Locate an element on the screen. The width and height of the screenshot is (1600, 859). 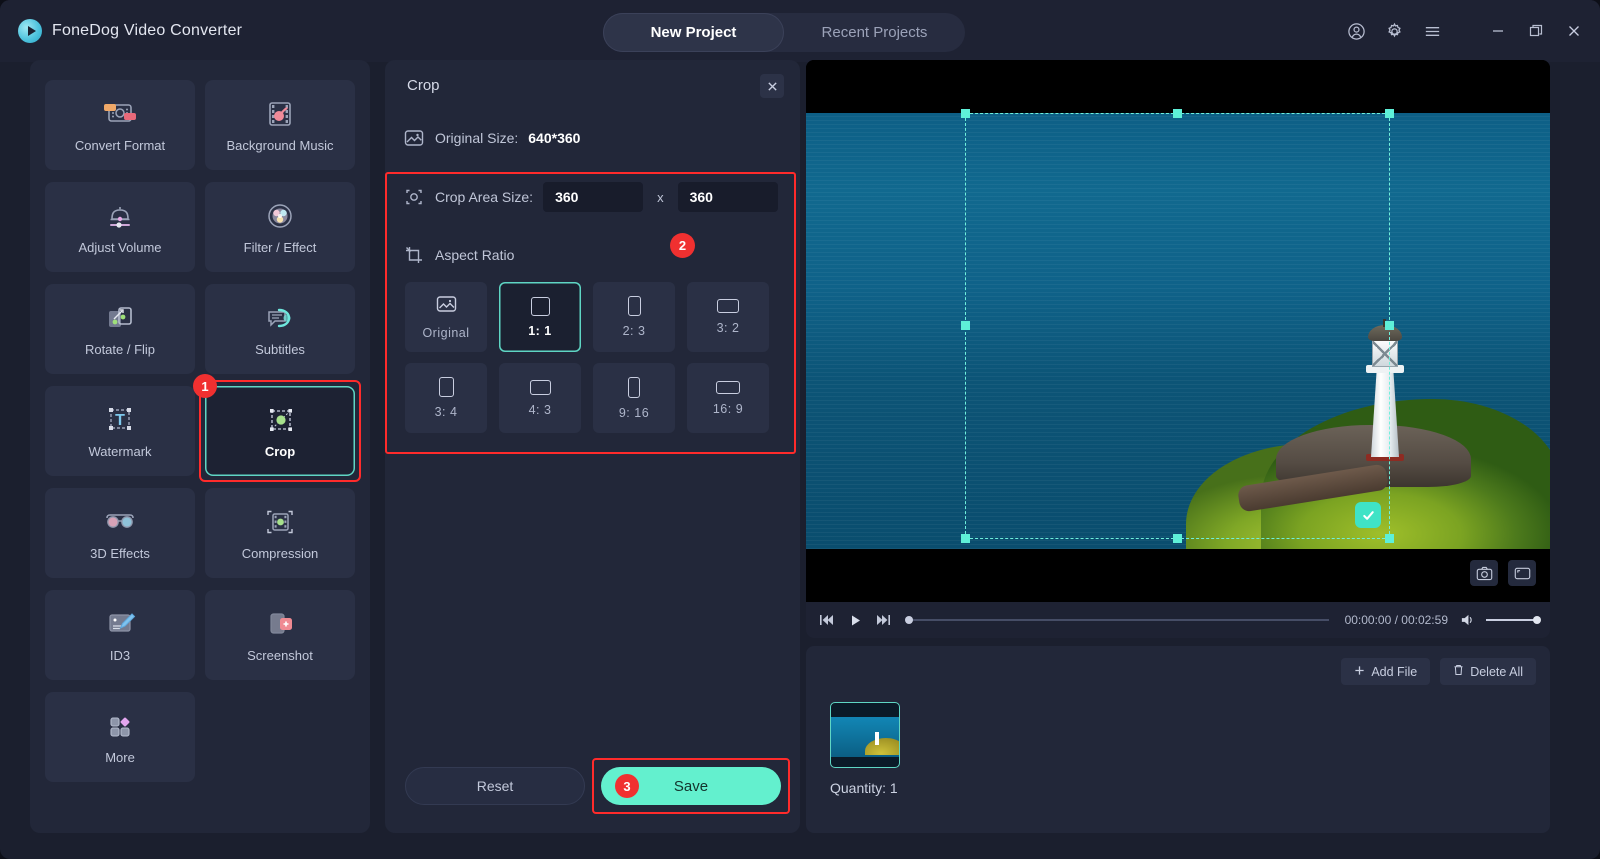
file-list-panel: Add File Delete All Quantity: 1 is located at coordinates (1178, 739).